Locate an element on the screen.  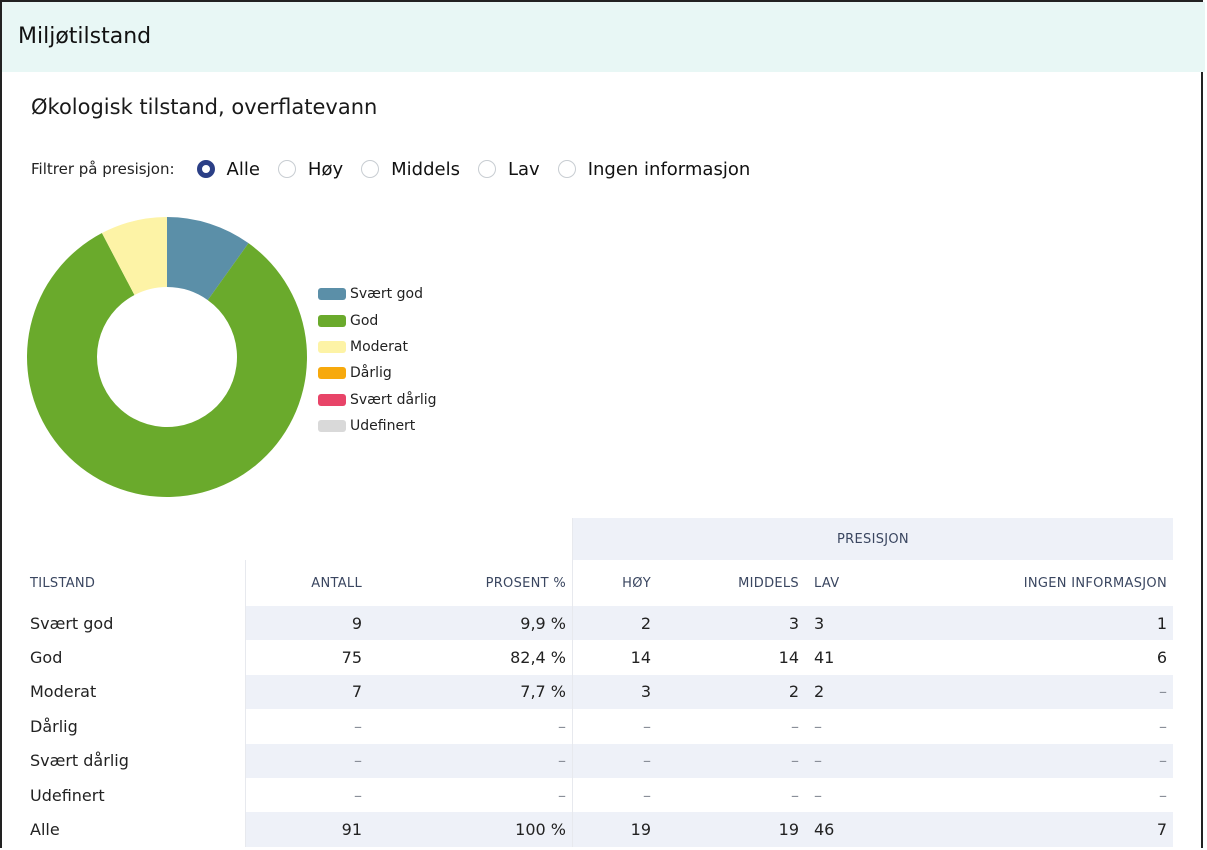
cell-lav: 41 is located at coordinates (824, 658).